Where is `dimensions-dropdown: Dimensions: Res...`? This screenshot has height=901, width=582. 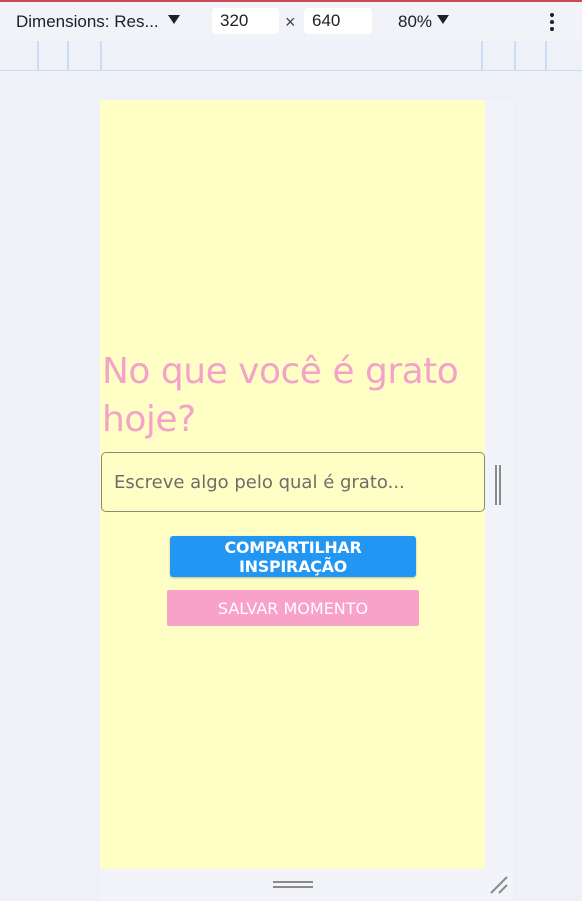 dimensions-dropdown: Dimensions: Res... is located at coordinates (87, 22).